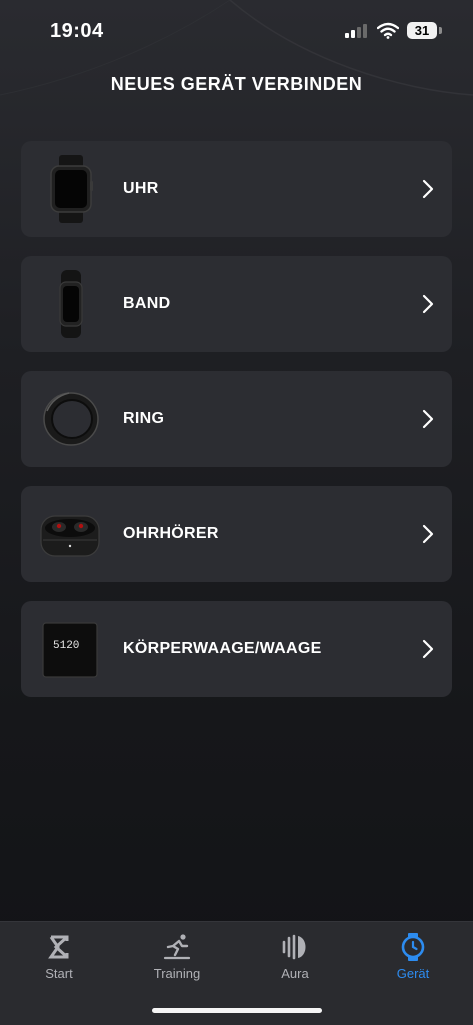 This screenshot has width=473, height=1025. I want to click on status-bar: 19:04 31, so click(236, 30).